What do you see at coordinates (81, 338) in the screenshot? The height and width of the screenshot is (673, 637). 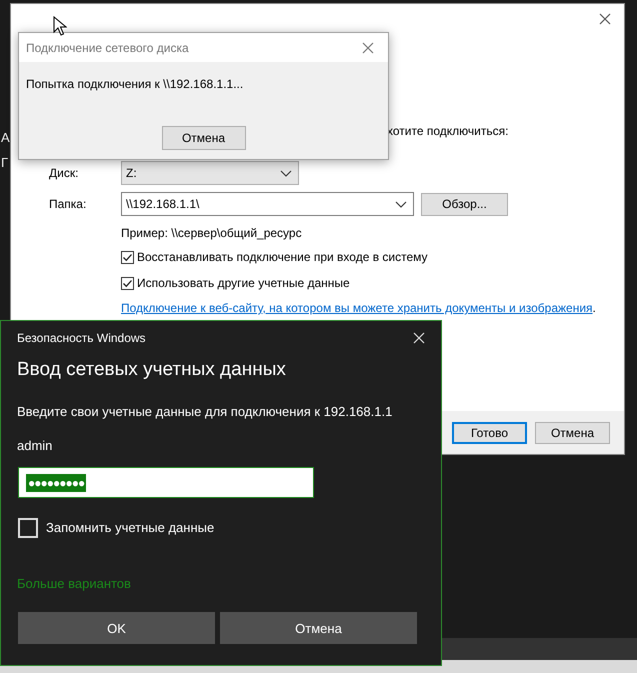 I see `window-caption: Безопасность Windows` at bounding box center [81, 338].